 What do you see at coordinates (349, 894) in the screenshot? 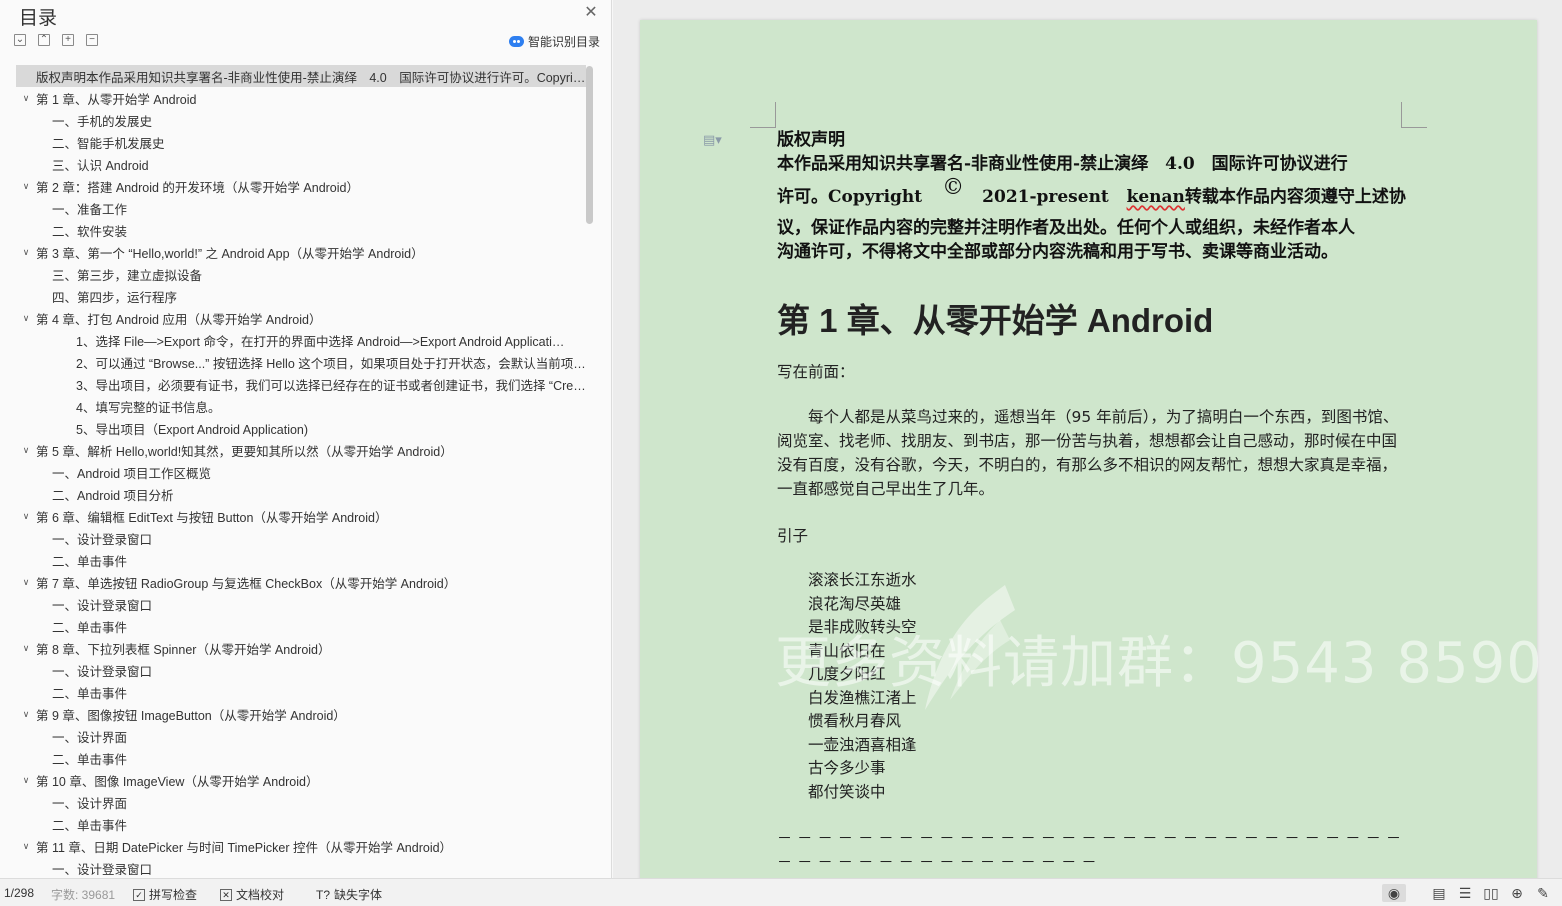
I see `missing-fonts-button: T? 缺失字体` at bounding box center [349, 894].